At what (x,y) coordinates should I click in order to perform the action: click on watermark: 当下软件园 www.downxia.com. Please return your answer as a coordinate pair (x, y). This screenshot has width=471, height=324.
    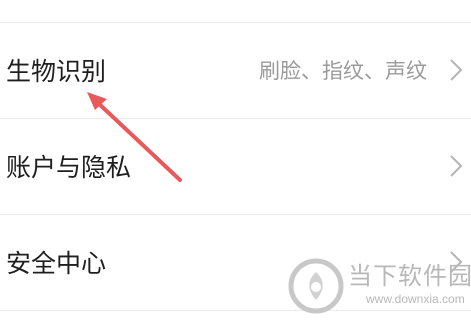
    Looking at the image, I should click on (378, 287).